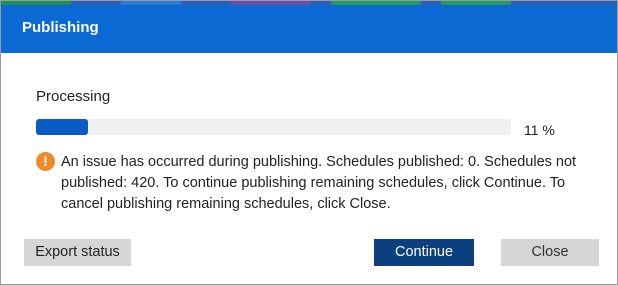  What do you see at coordinates (62, 127) in the screenshot?
I see `progress-bar-fill` at bounding box center [62, 127].